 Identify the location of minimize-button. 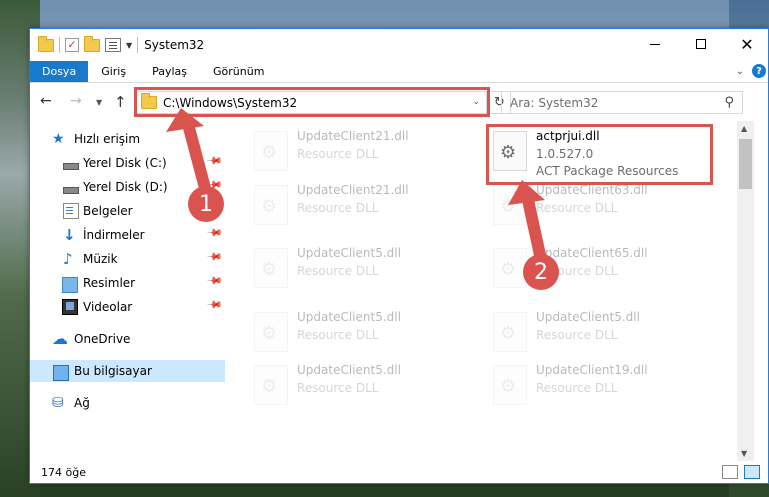
(655, 44).